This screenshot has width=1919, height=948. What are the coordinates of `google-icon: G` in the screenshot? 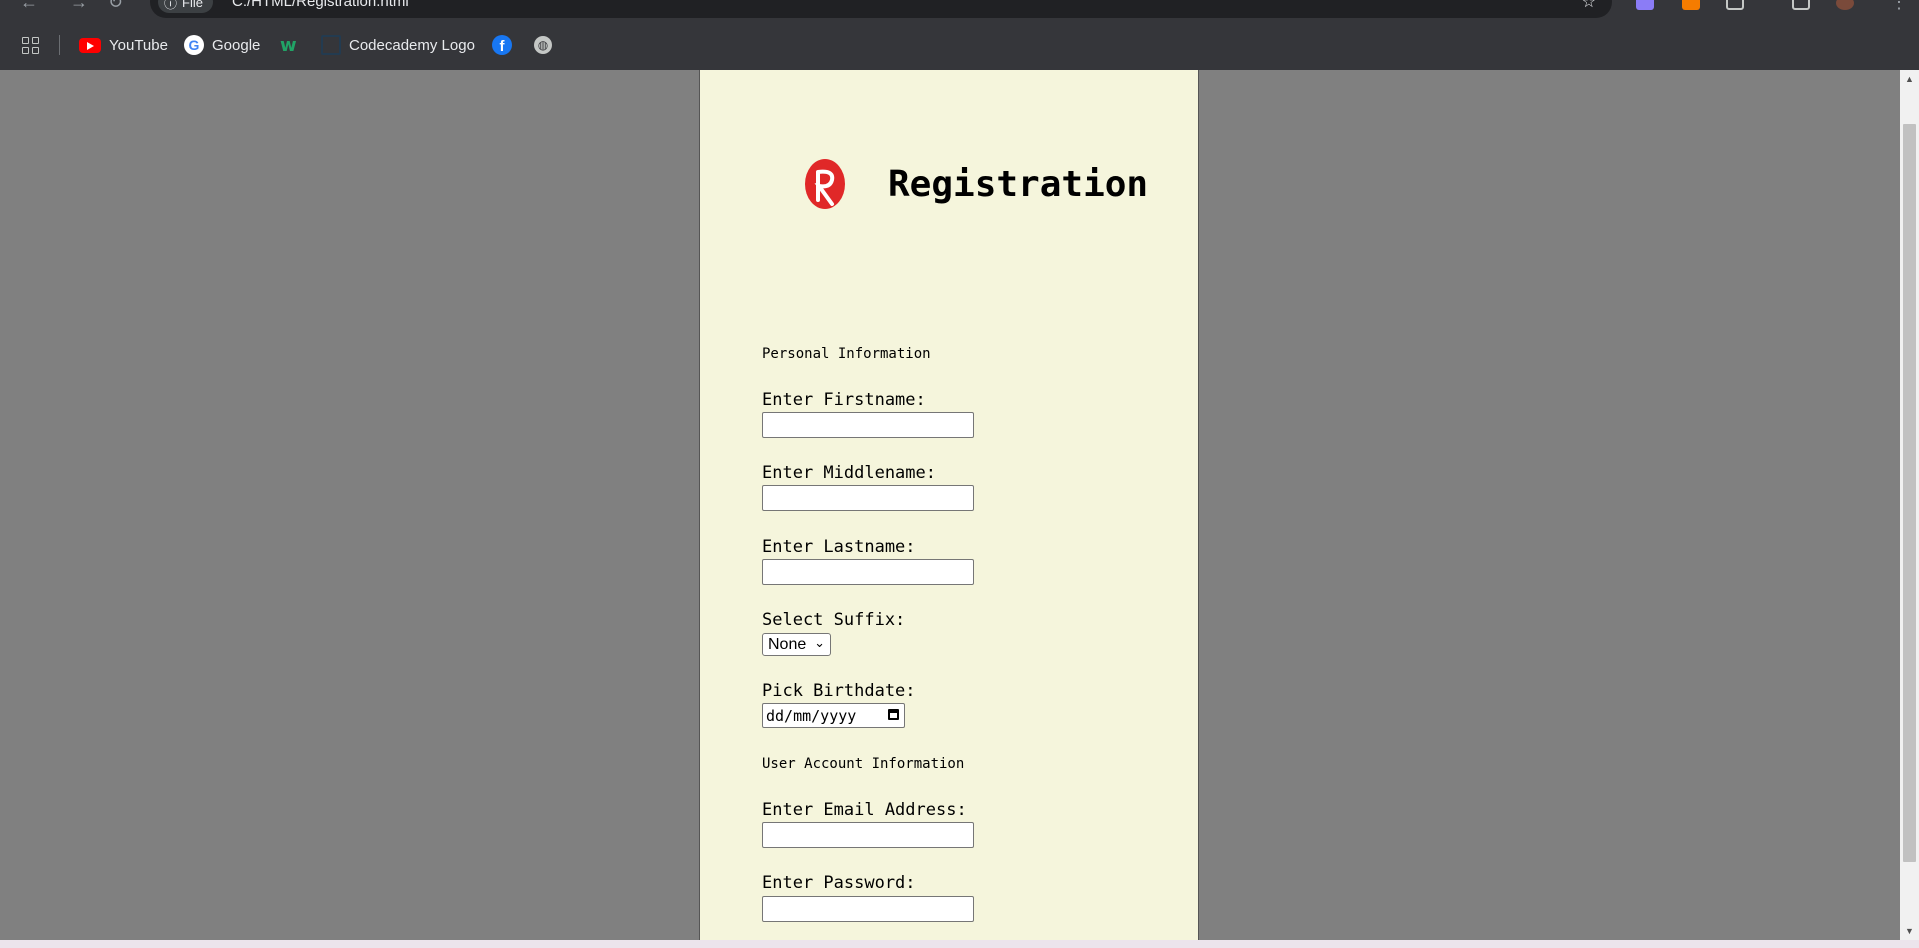 It's located at (194, 45).